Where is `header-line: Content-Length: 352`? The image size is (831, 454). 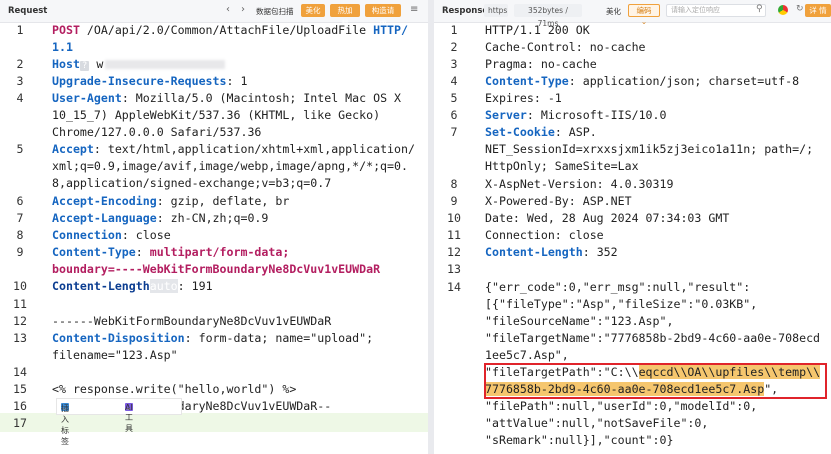
header-line: Content-Length: 352 is located at coordinates (551, 252).